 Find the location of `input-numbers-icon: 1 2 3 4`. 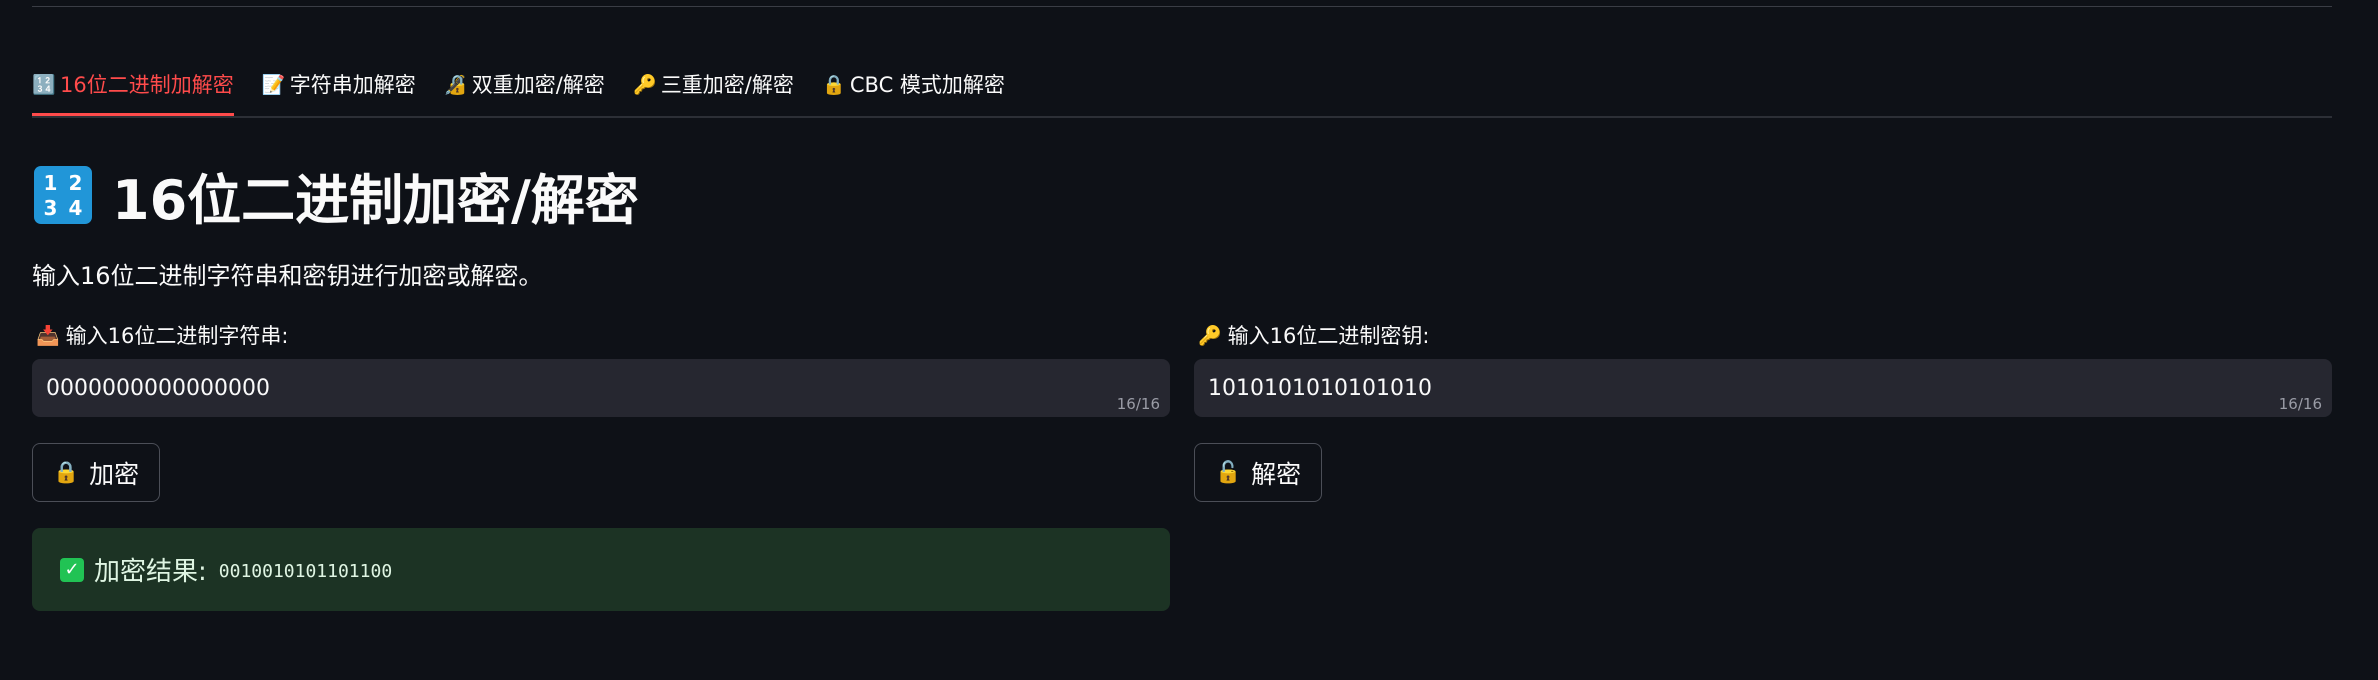

input-numbers-icon: 1 2 3 4 is located at coordinates (63, 195).